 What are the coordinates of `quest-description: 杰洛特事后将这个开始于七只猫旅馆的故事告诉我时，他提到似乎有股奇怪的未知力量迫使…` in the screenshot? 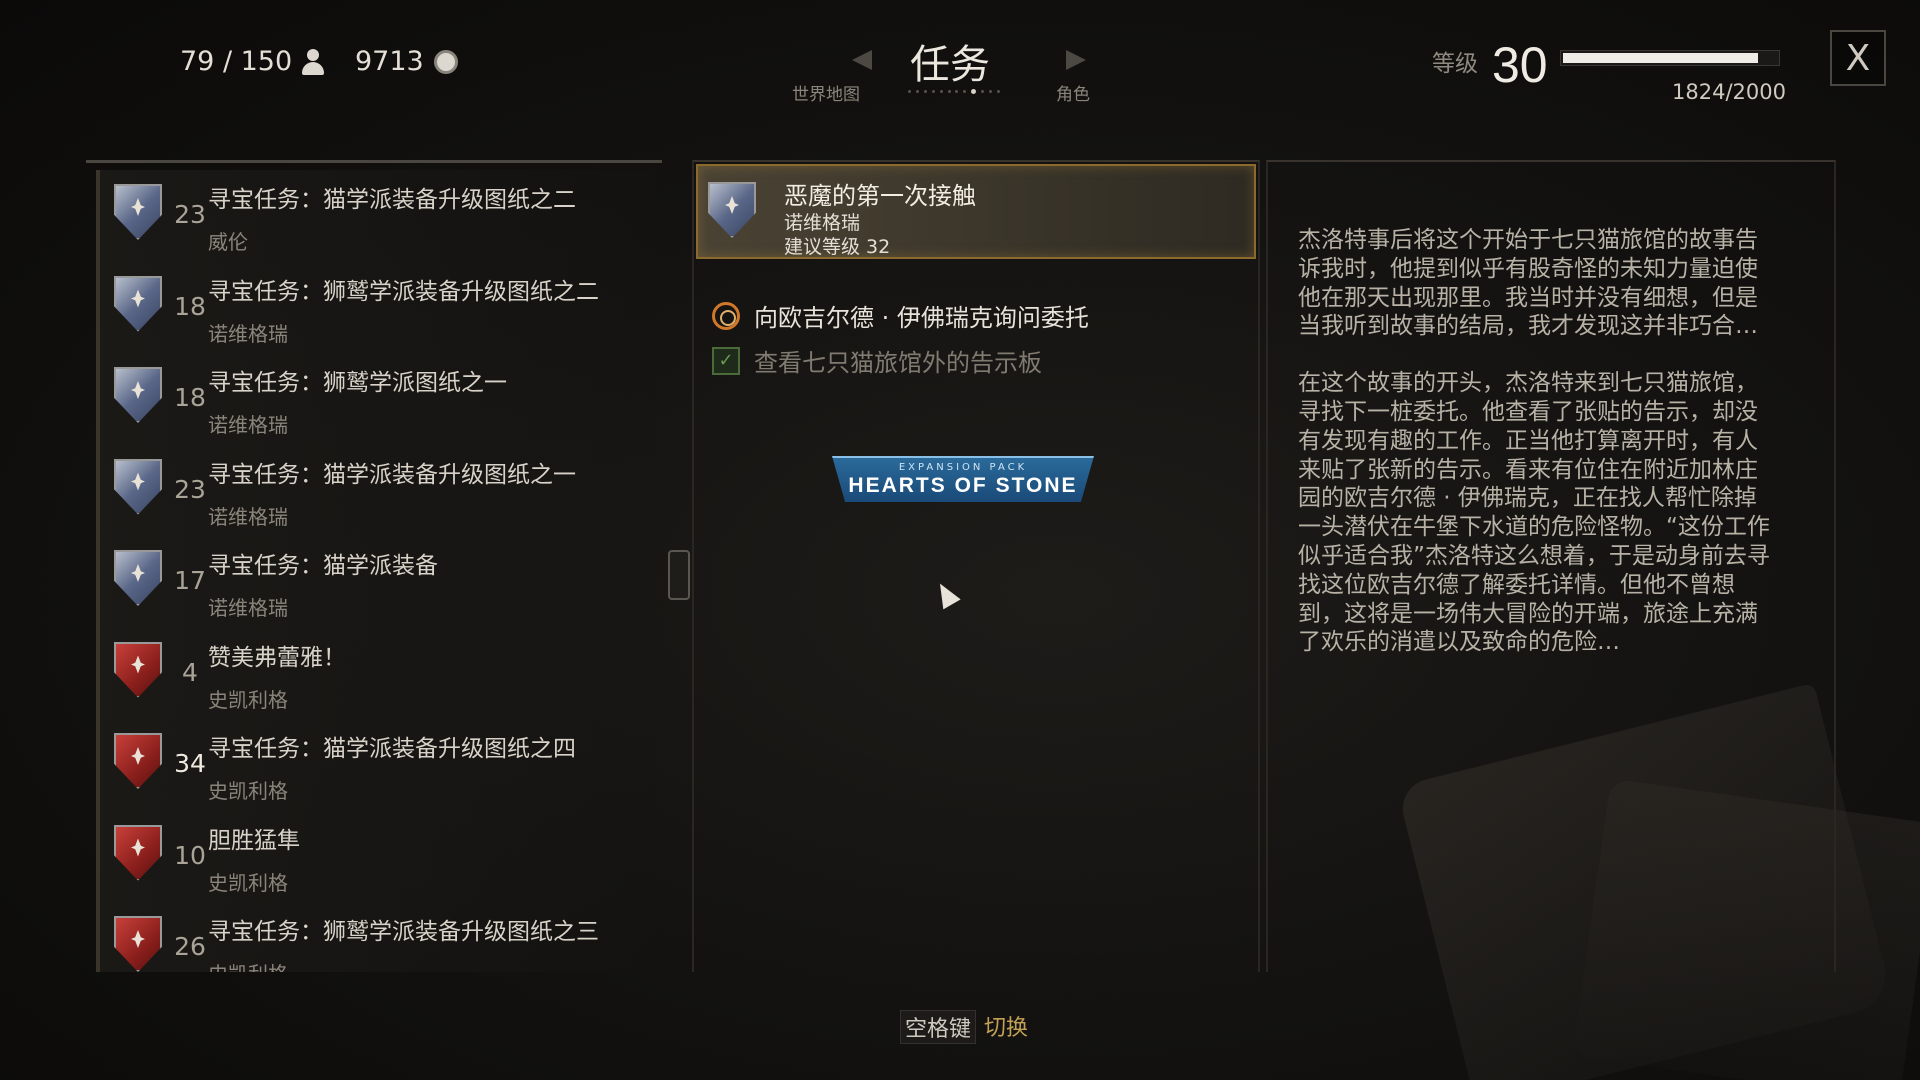 It's located at (1534, 455).